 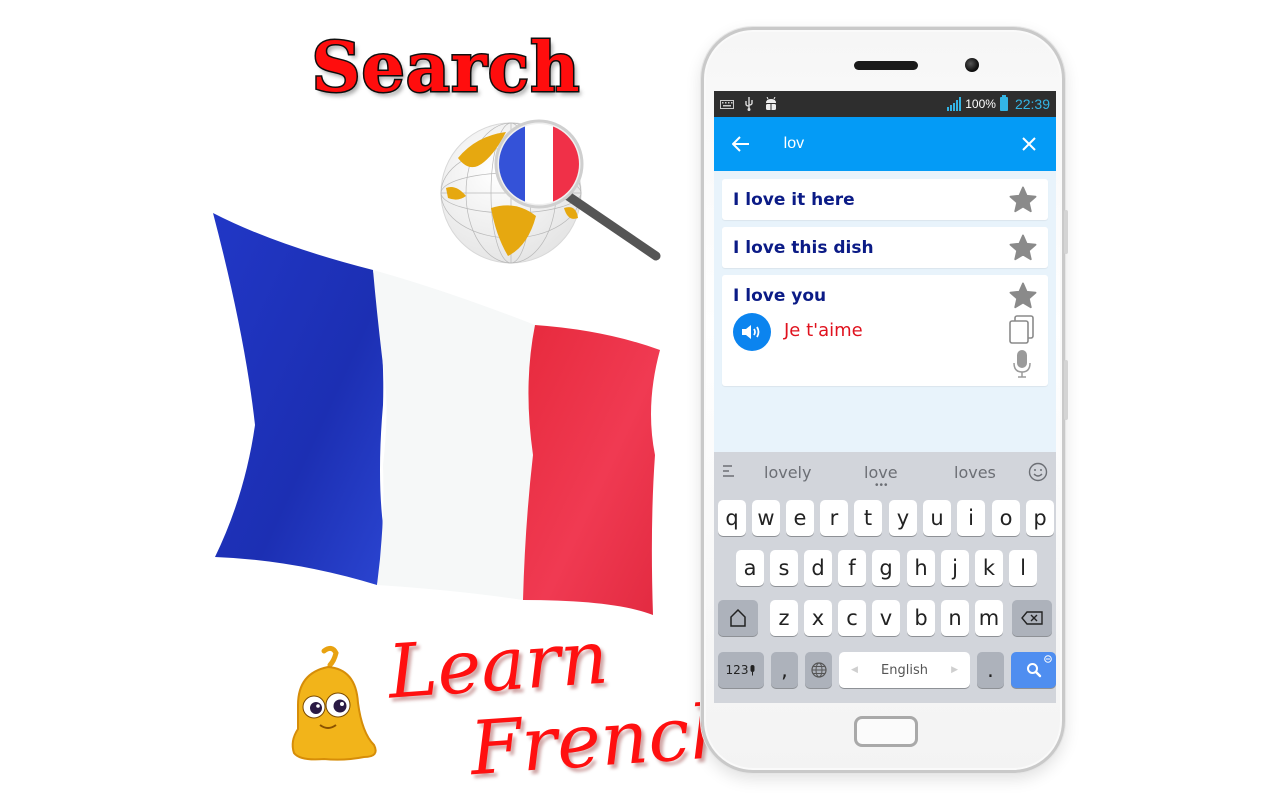 I want to click on key-m: m, so click(x=989, y=618).